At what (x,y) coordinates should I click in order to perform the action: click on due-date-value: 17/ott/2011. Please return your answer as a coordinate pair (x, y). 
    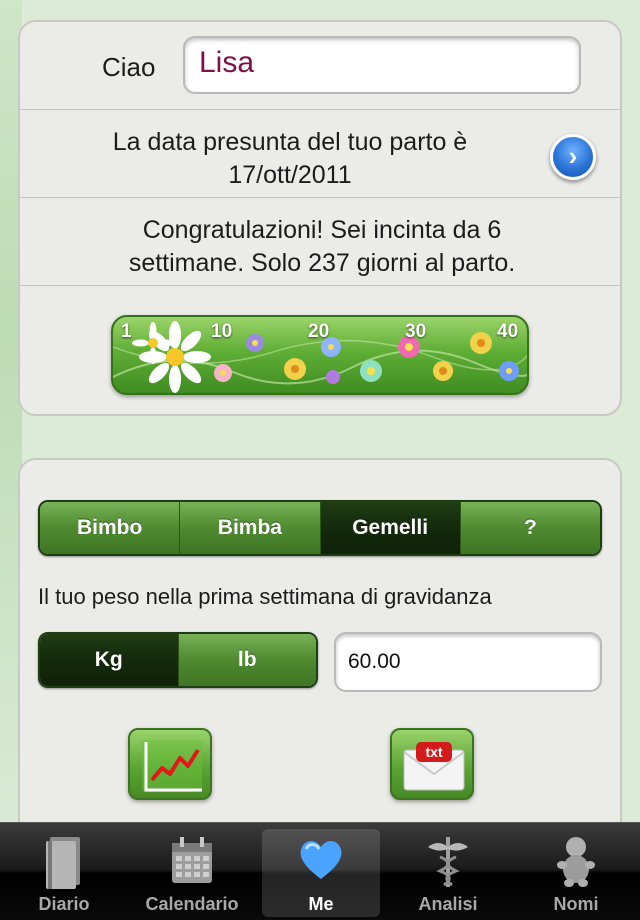
    Looking at the image, I should click on (290, 175).